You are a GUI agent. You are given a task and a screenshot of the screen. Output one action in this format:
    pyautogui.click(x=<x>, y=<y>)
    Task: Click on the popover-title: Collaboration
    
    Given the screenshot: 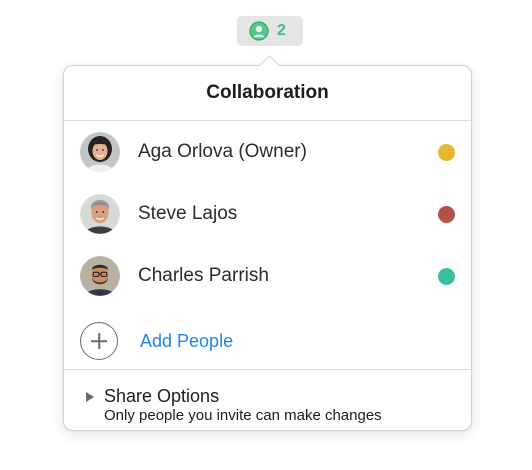 What is the action you would take?
    pyautogui.click(x=267, y=92)
    